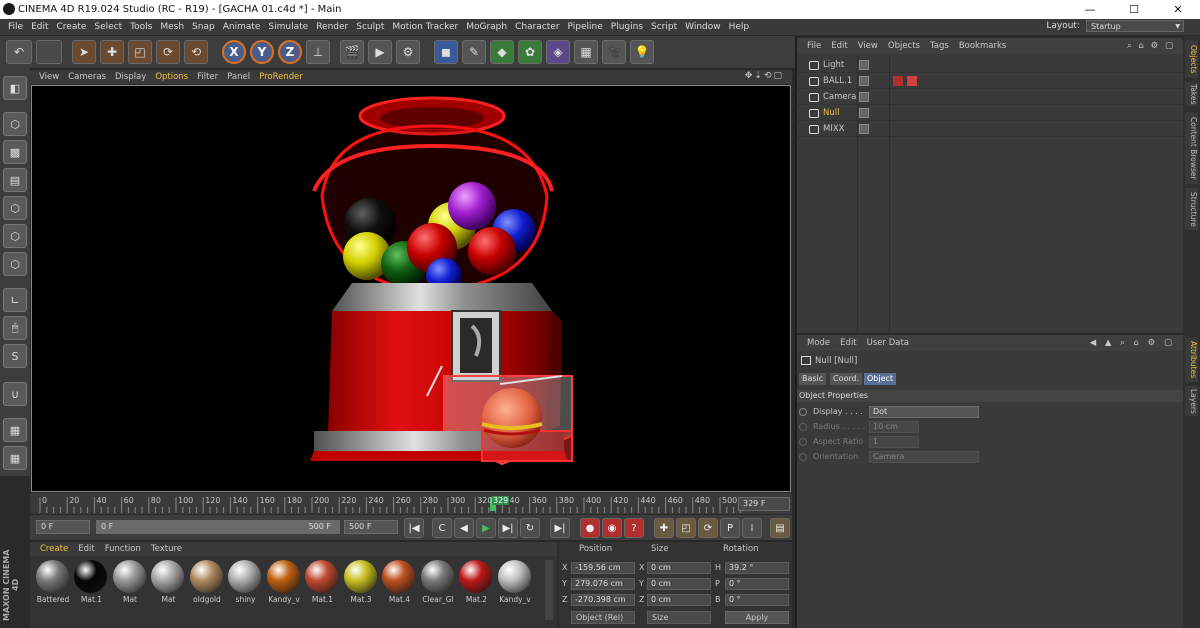  What do you see at coordinates (15, 458) in the screenshot?
I see `planar-workplane-icon: ▦` at bounding box center [15, 458].